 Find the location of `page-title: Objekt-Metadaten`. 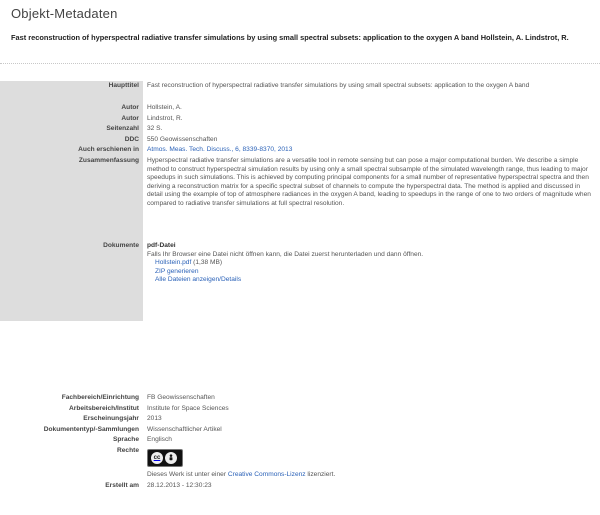

page-title: Objekt-Metadaten is located at coordinates (64, 13).